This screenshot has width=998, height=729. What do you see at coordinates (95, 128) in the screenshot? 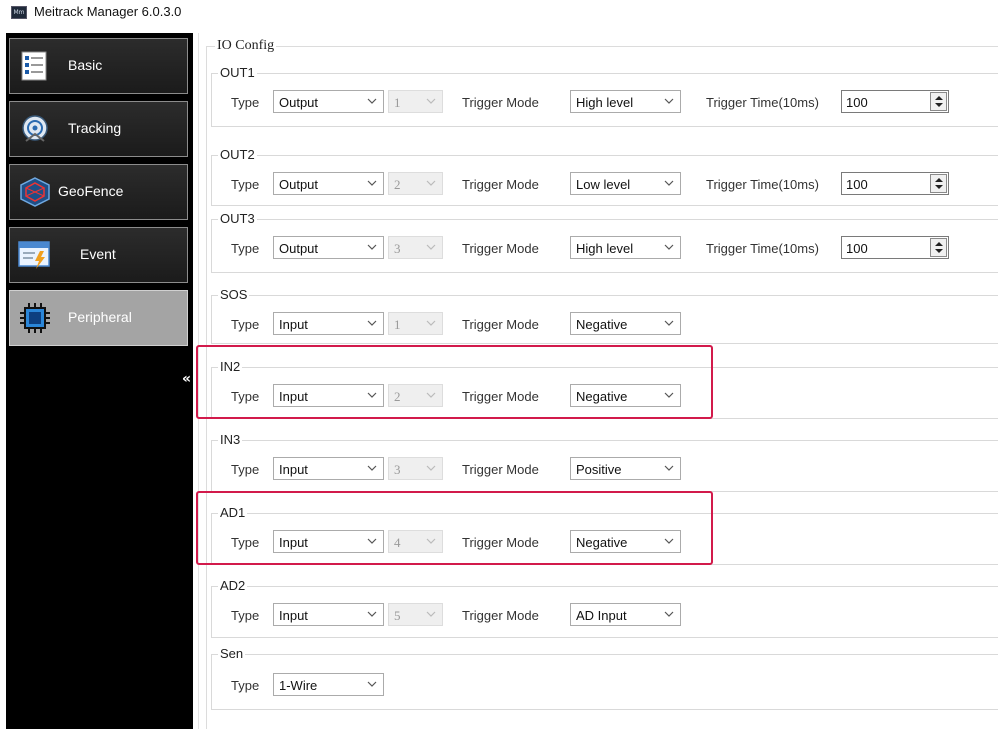
I see `sidebar-item-label: Tracking` at bounding box center [95, 128].